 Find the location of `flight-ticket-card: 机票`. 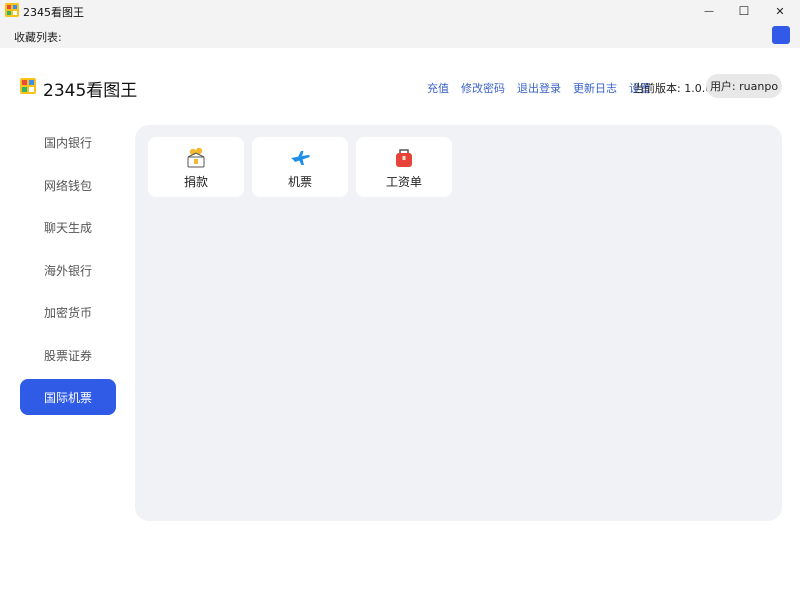

flight-ticket-card: 机票 is located at coordinates (300, 167).